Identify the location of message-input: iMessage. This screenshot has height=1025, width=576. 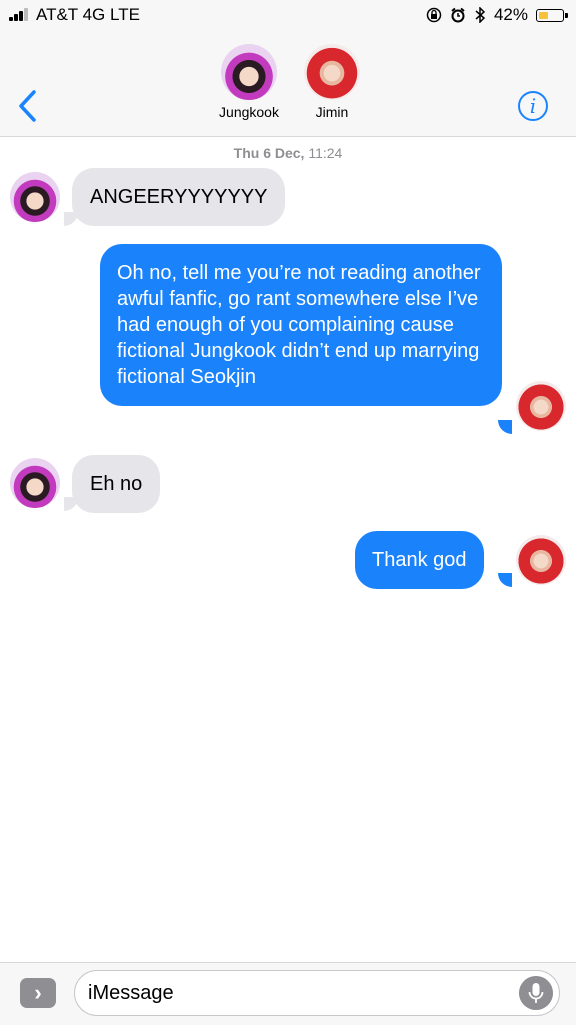
(317, 993).